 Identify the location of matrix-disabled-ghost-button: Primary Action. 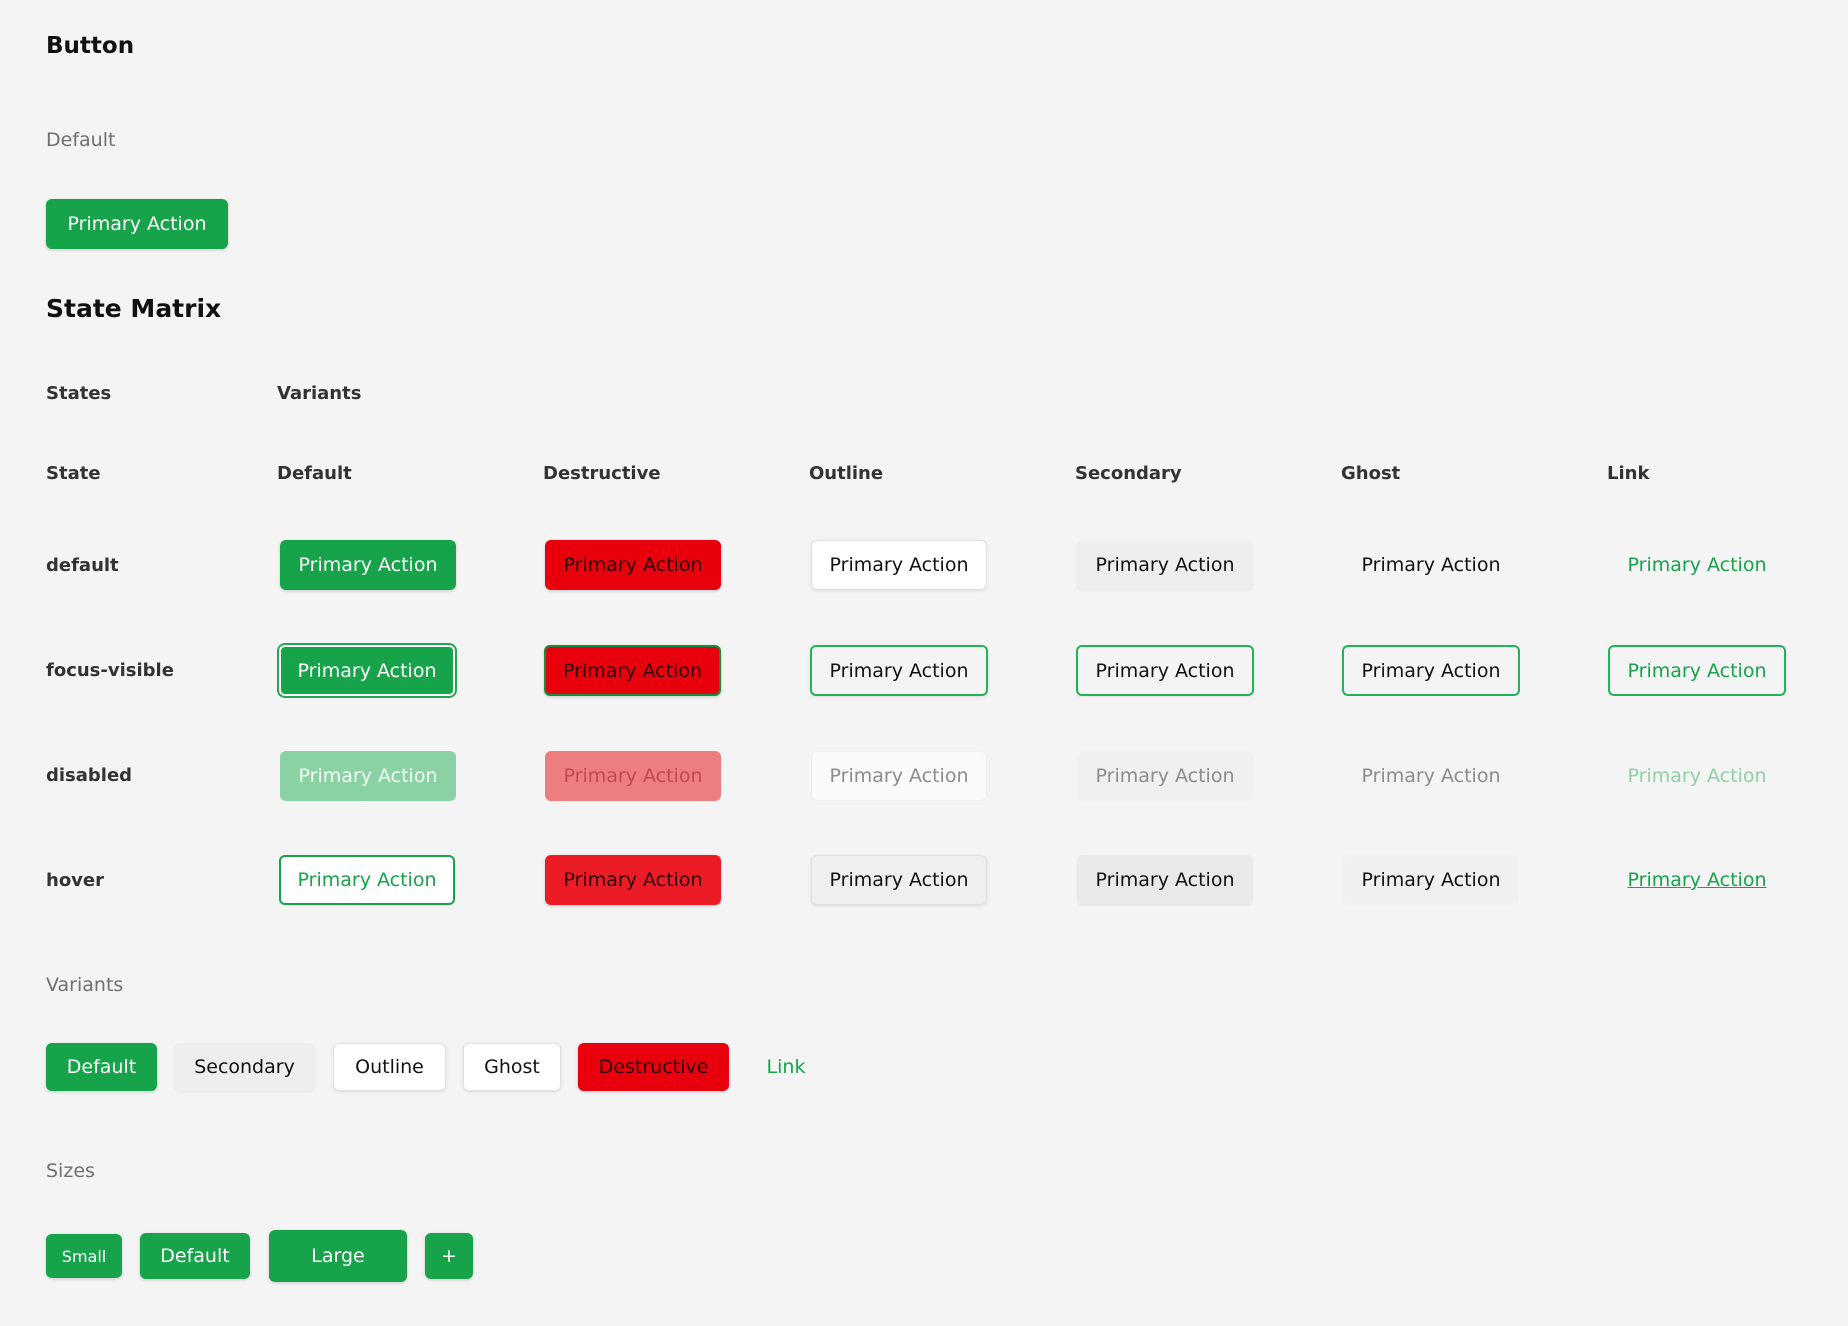
(1431, 776).